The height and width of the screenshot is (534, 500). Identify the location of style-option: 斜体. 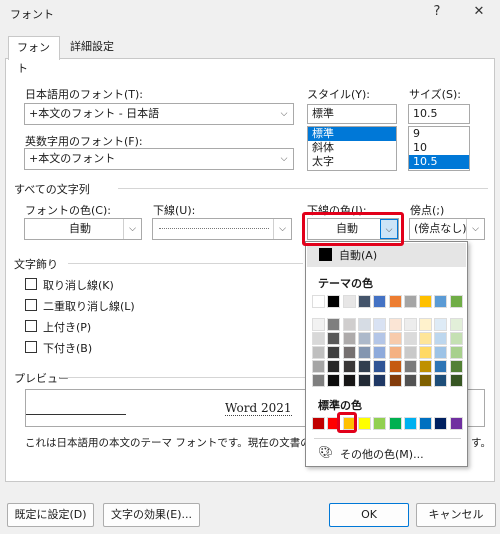
(352, 148).